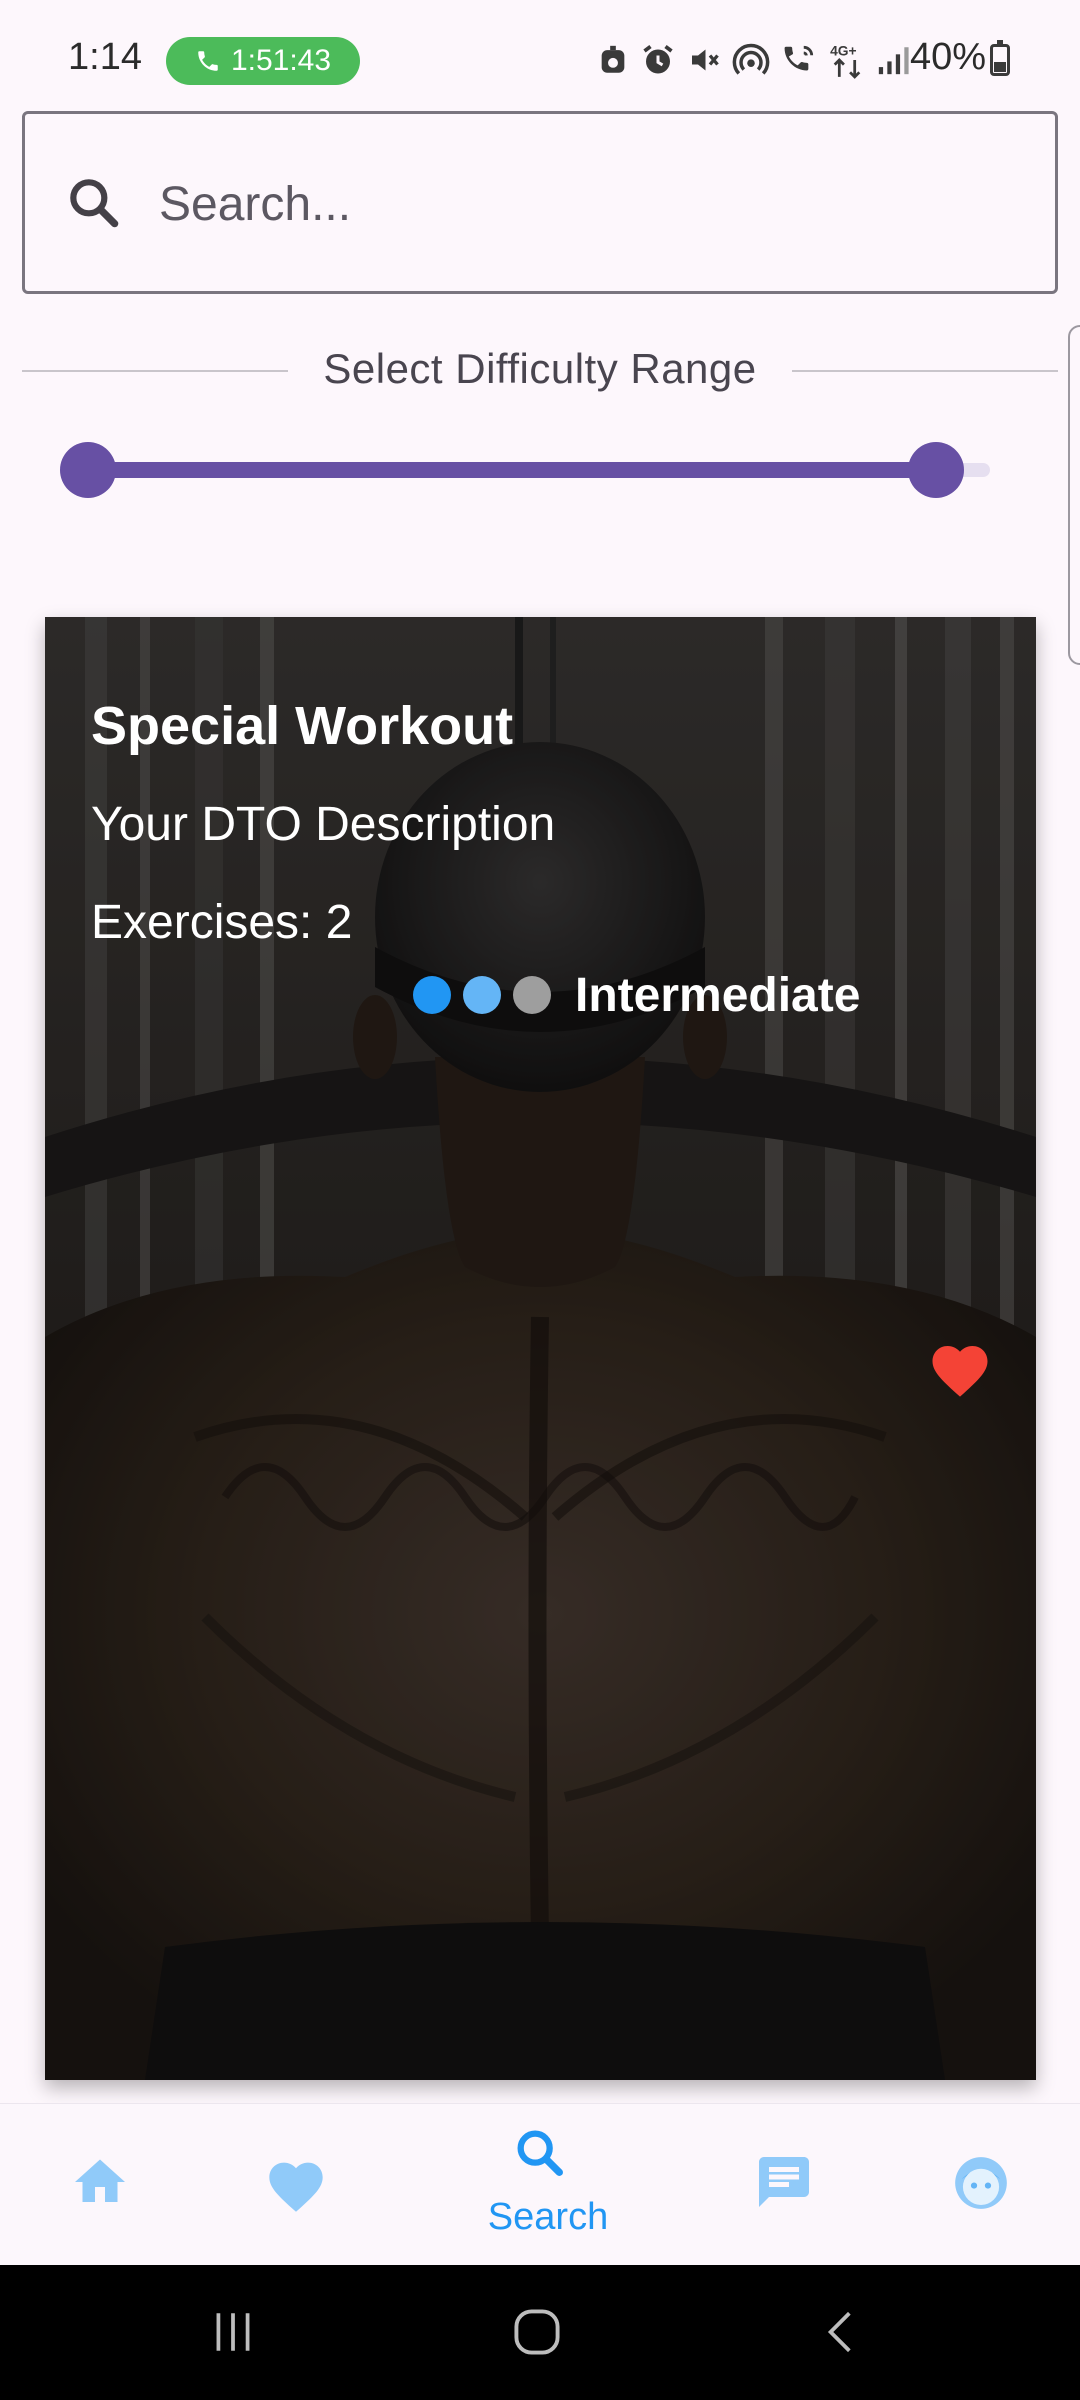 The image size is (1080, 2400). I want to click on back-icon, so click(839, 2332).